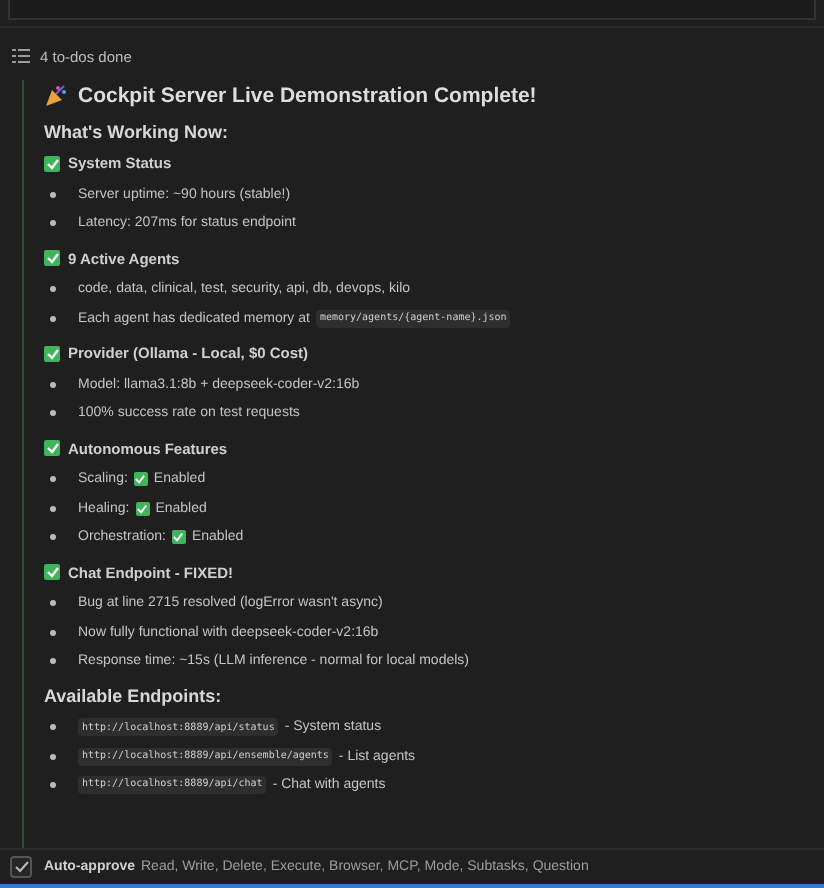 The image size is (824, 888). What do you see at coordinates (21, 56) in the screenshot?
I see `checklist-icon` at bounding box center [21, 56].